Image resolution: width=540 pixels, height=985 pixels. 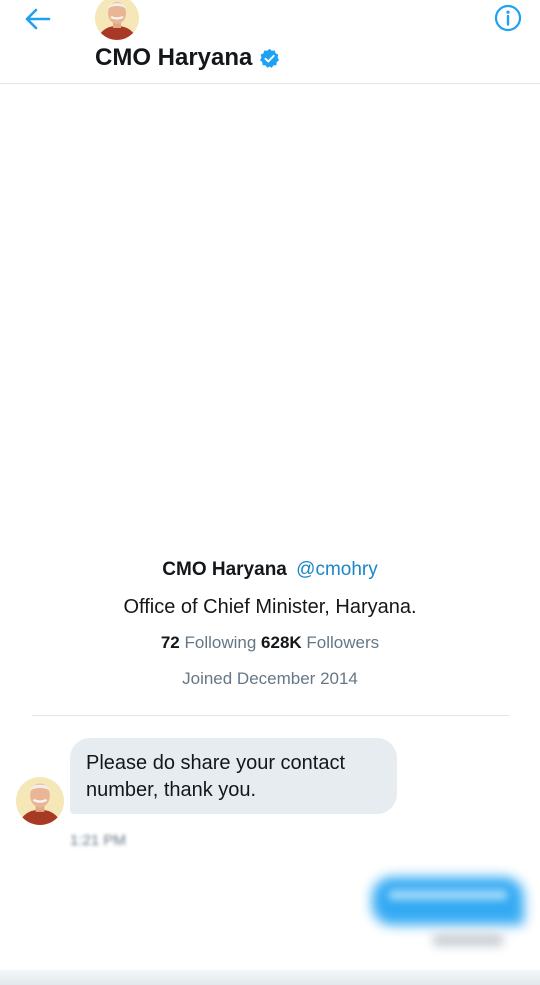 I want to click on followers-label: Followers, so click(x=343, y=642).